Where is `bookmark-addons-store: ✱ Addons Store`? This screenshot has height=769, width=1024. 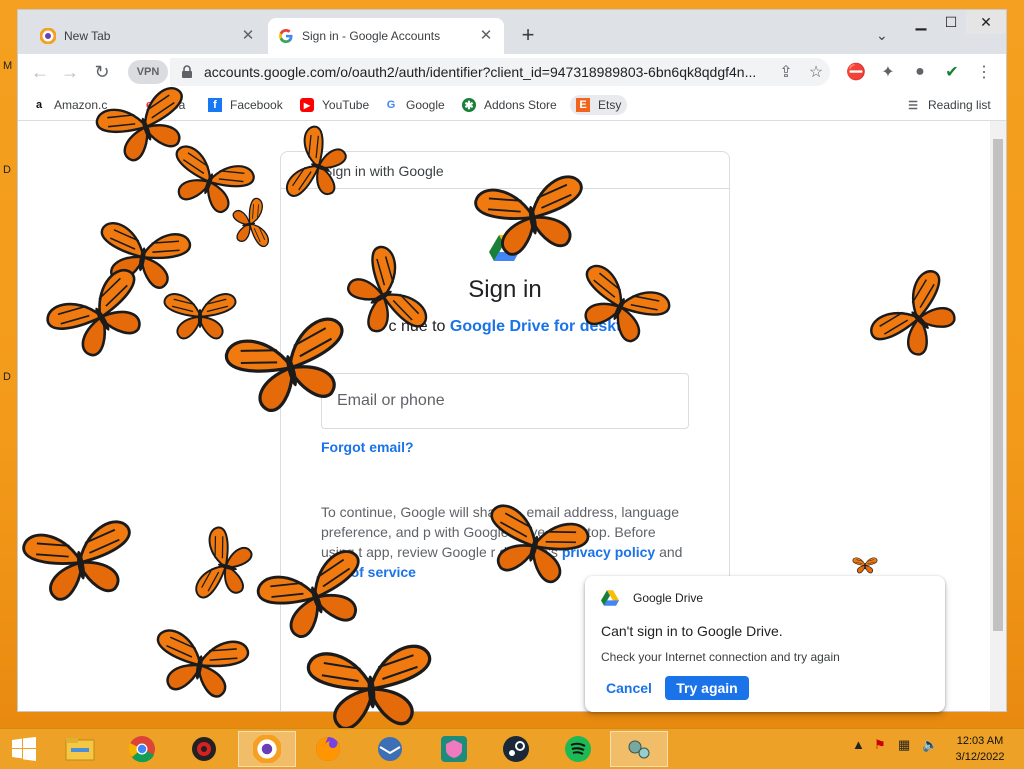
bookmark-addons-store: ✱ Addons Store is located at coordinates (509, 105).